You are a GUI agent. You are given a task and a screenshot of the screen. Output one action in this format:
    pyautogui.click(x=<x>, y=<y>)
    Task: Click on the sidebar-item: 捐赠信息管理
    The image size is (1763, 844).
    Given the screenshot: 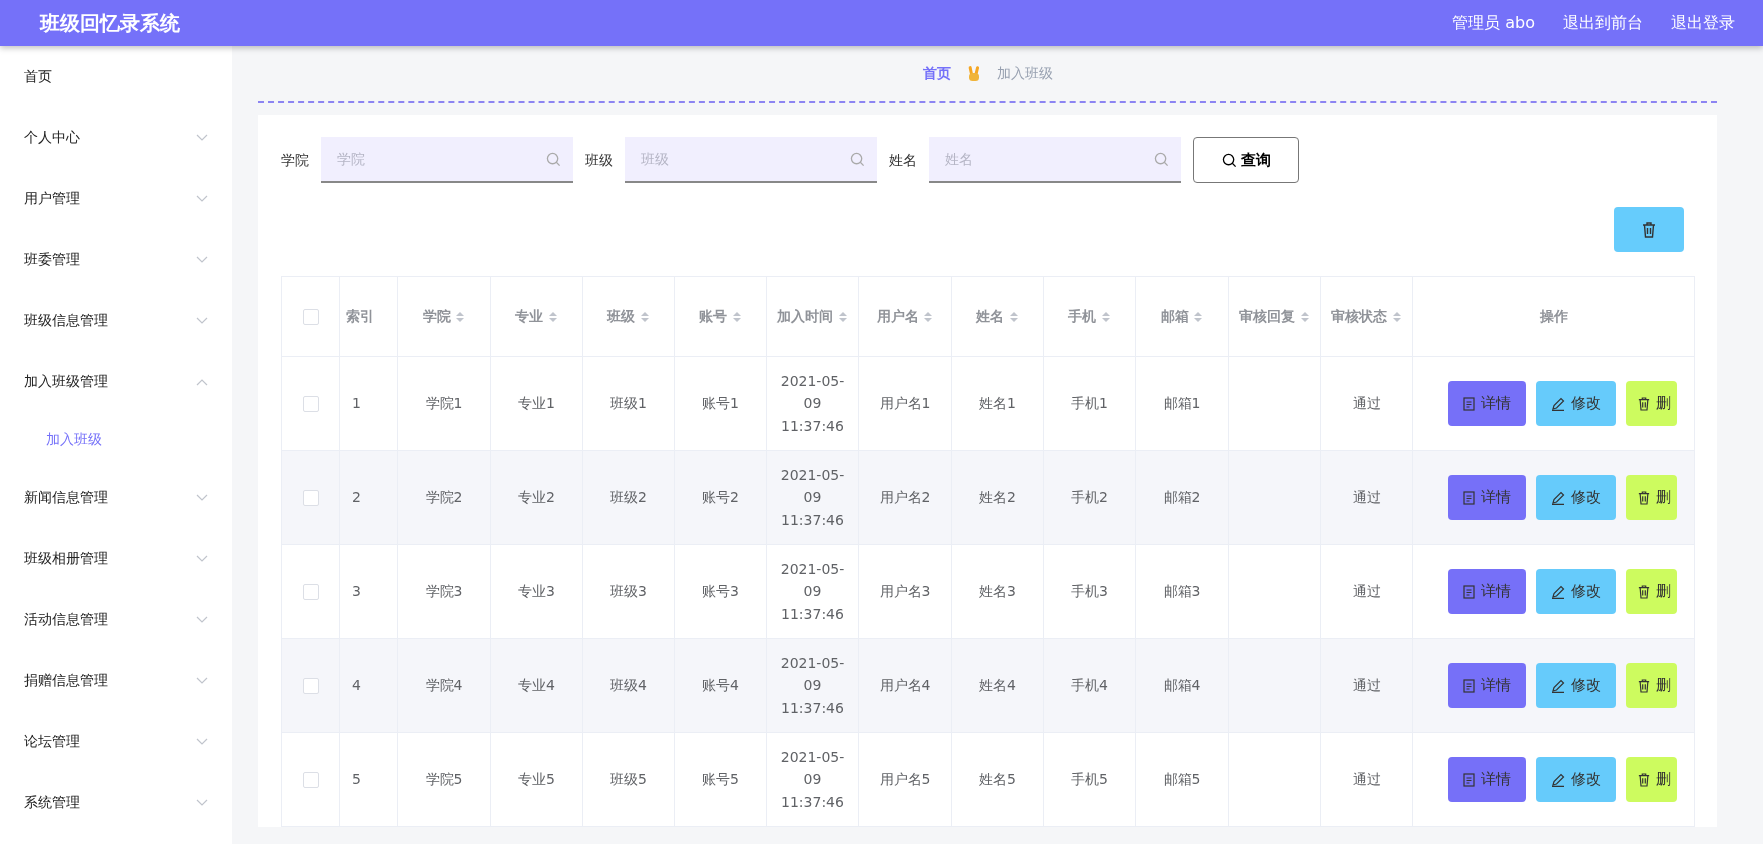 What is the action you would take?
    pyautogui.click(x=116, y=680)
    